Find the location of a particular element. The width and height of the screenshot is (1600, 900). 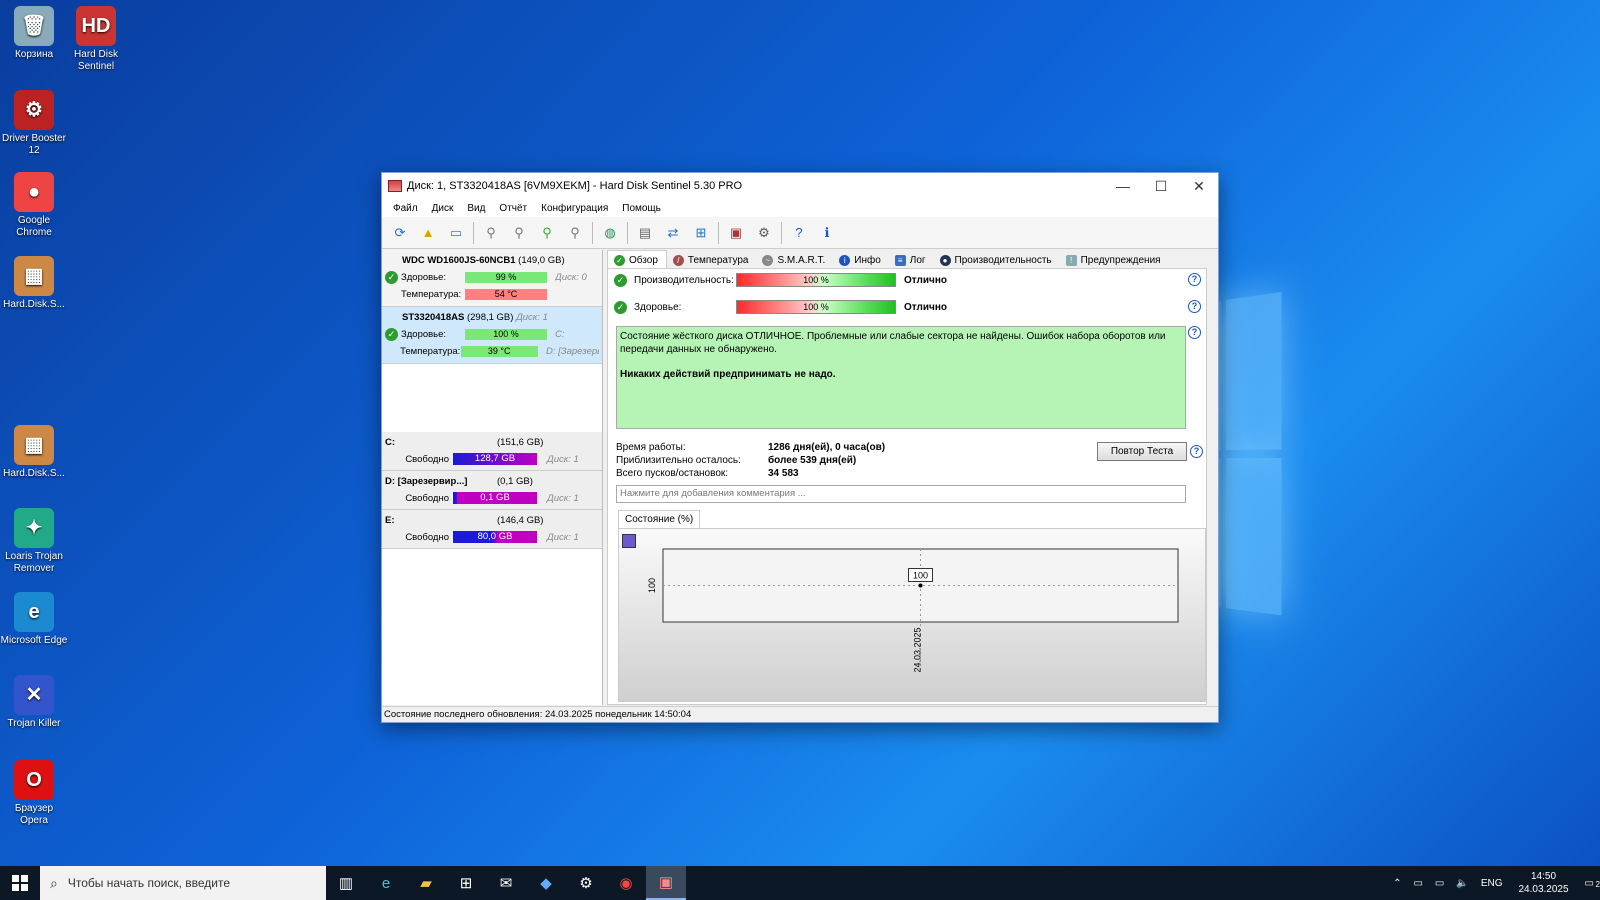

notification-icon: ▭ 2 is located at coordinates (1592, 883).